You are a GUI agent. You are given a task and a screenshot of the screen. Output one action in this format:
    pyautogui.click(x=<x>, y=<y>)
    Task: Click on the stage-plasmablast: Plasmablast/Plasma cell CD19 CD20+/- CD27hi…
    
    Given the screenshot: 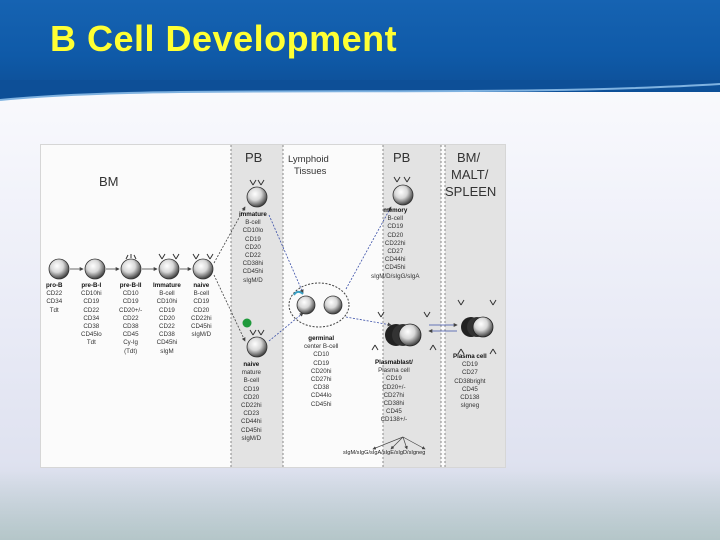 What is the action you would take?
    pyautogui.click(x=394, y=392)
    